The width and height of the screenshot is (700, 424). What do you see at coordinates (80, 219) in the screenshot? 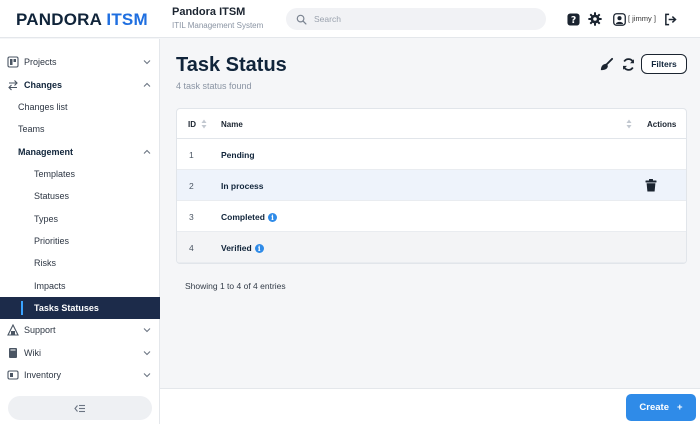
I see `sidebar-item-types: Types` at bounding box center [80, 219].